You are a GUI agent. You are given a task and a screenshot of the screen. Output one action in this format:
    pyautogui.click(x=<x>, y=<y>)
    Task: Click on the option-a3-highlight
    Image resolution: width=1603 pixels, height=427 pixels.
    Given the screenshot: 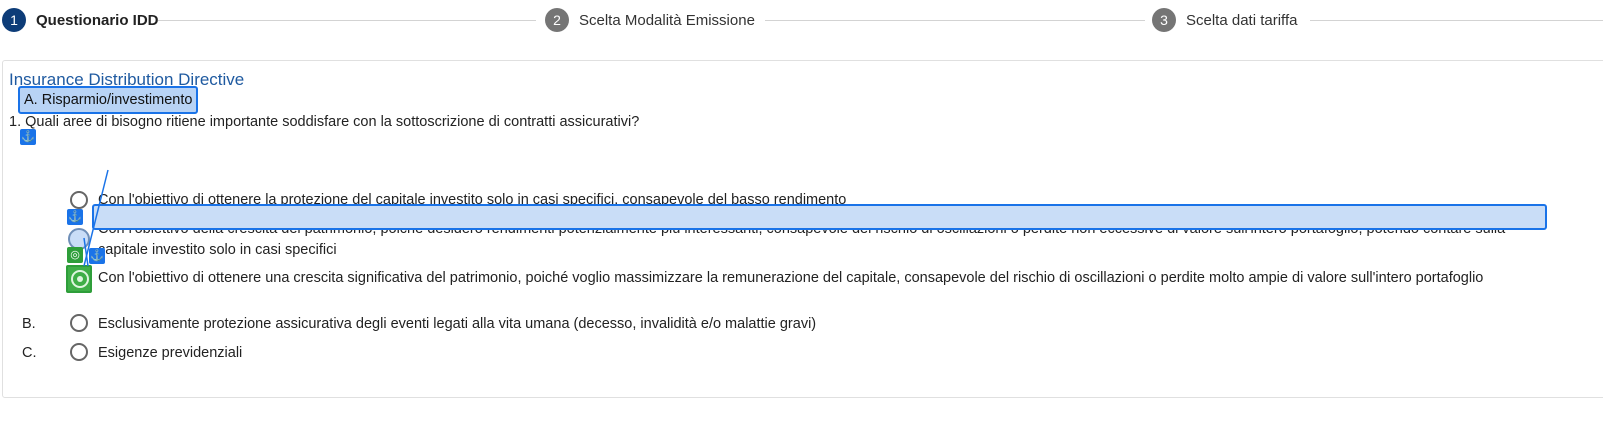 What is the action you would take?
    pyautogui.click(x=819, y=217)
    